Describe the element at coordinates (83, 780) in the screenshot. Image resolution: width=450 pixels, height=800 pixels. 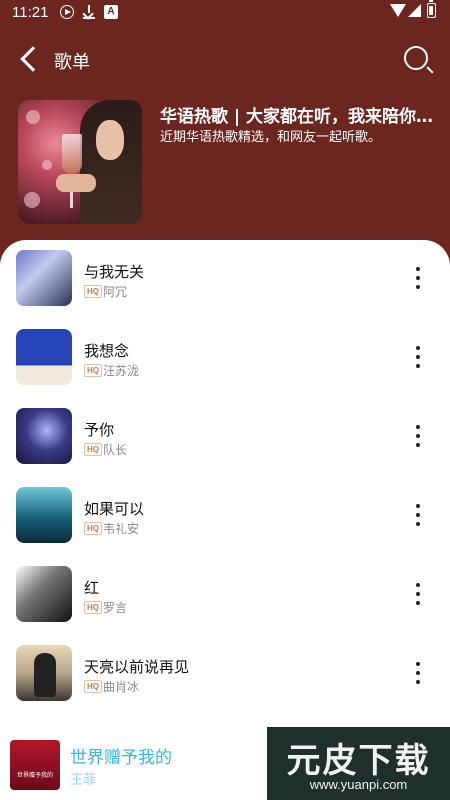
I see `now-playing-artist: 王菲` at that location.